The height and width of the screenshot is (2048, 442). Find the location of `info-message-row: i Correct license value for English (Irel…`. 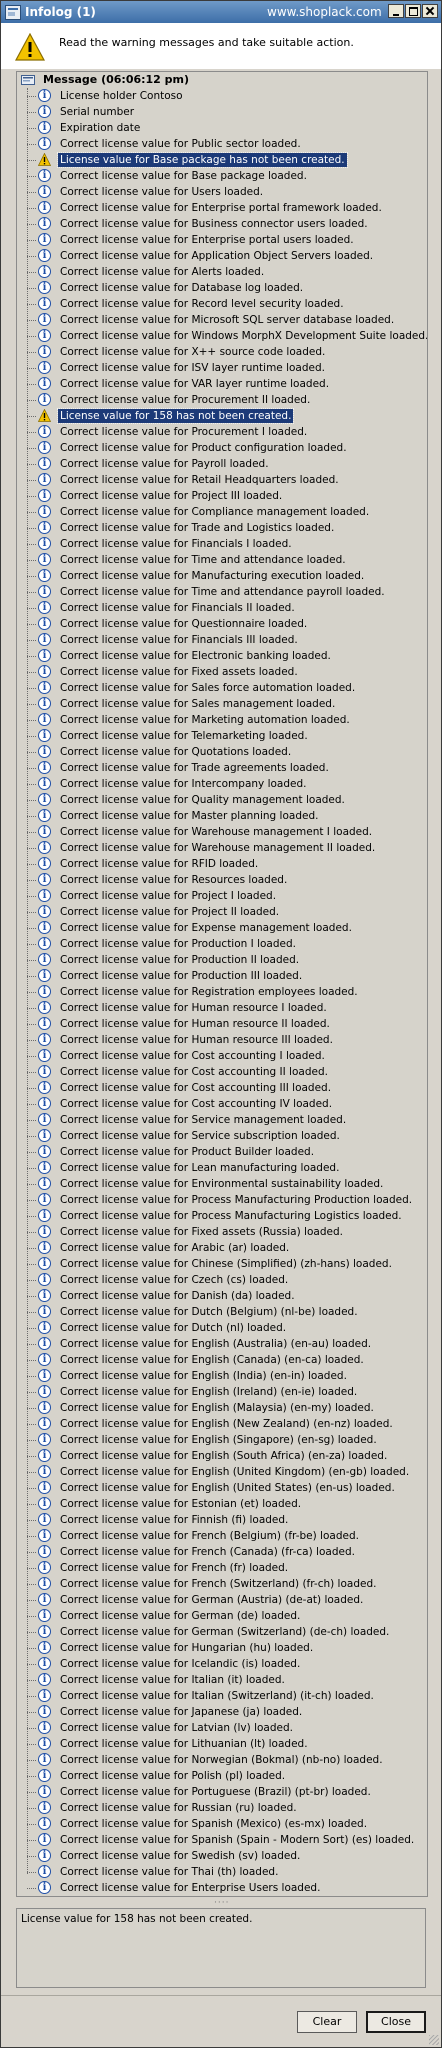

info-message-row: i Correct license value for English (Irel… is located at coordinates (221, 1392).